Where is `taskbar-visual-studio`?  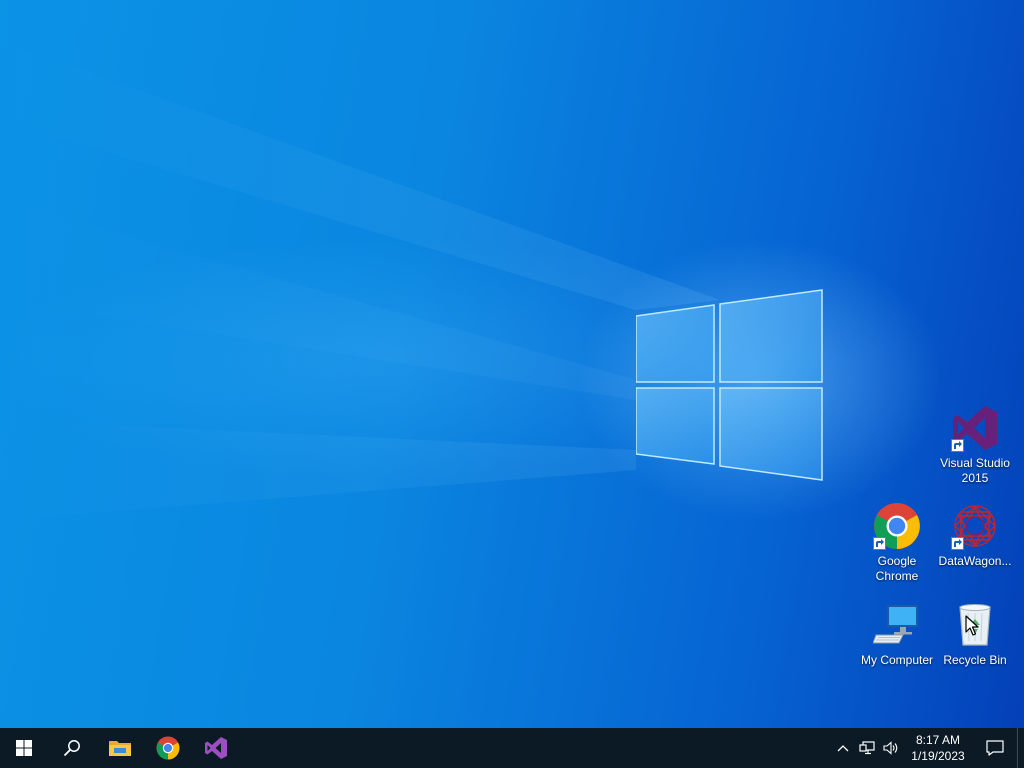
taskbar-visual-studio is located at coordinates (216, 748).